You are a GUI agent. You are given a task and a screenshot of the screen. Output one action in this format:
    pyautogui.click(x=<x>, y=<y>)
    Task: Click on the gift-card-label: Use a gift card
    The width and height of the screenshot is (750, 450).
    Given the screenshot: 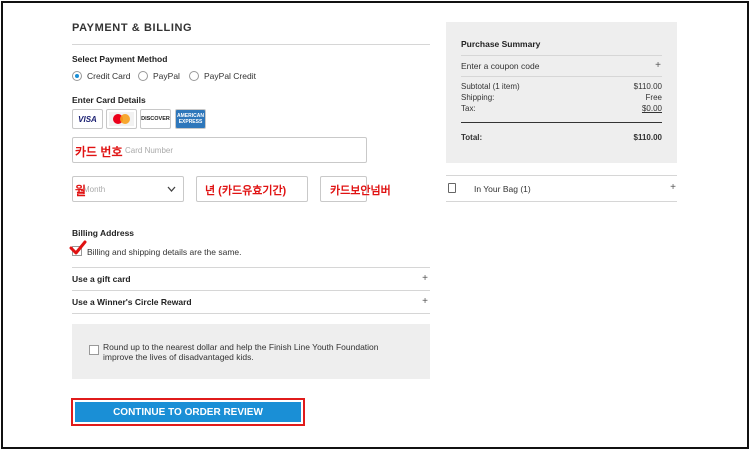 What is the action you would take?
    pyautogui.click(x=101, y=279)
    